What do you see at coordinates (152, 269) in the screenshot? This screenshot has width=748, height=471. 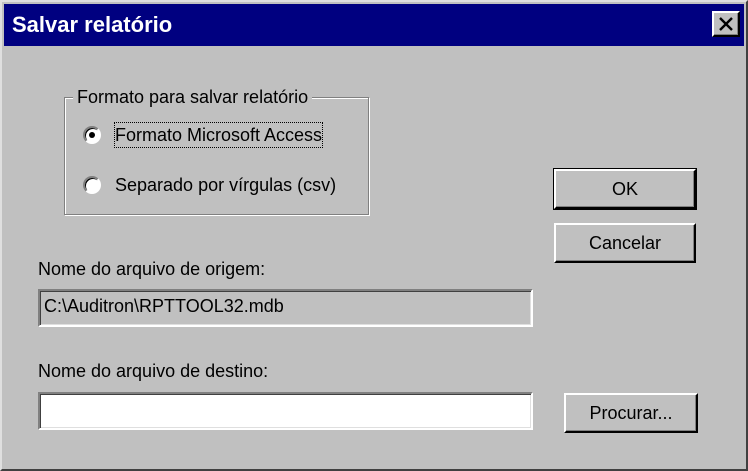 I see `source-file-label: Nome do arquivo de origem:` at bounding box center [152, 269].